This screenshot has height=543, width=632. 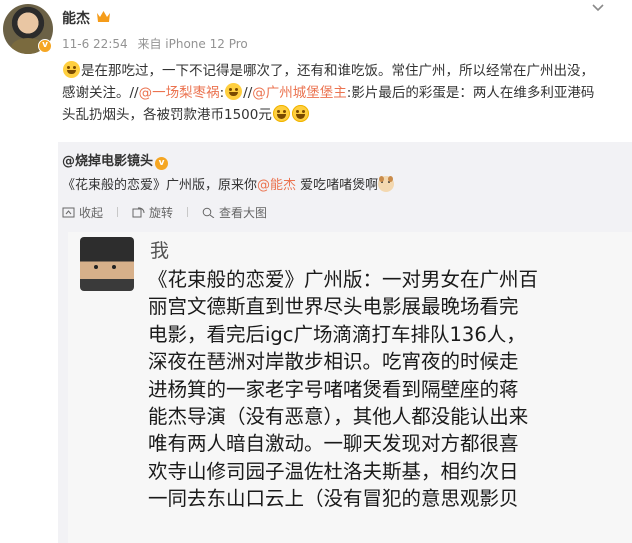 What do you see at coordinates (299, 93) in the screenshot?
I see `mention-link: @广州城堡堡主` at bounding box center [299, 93].